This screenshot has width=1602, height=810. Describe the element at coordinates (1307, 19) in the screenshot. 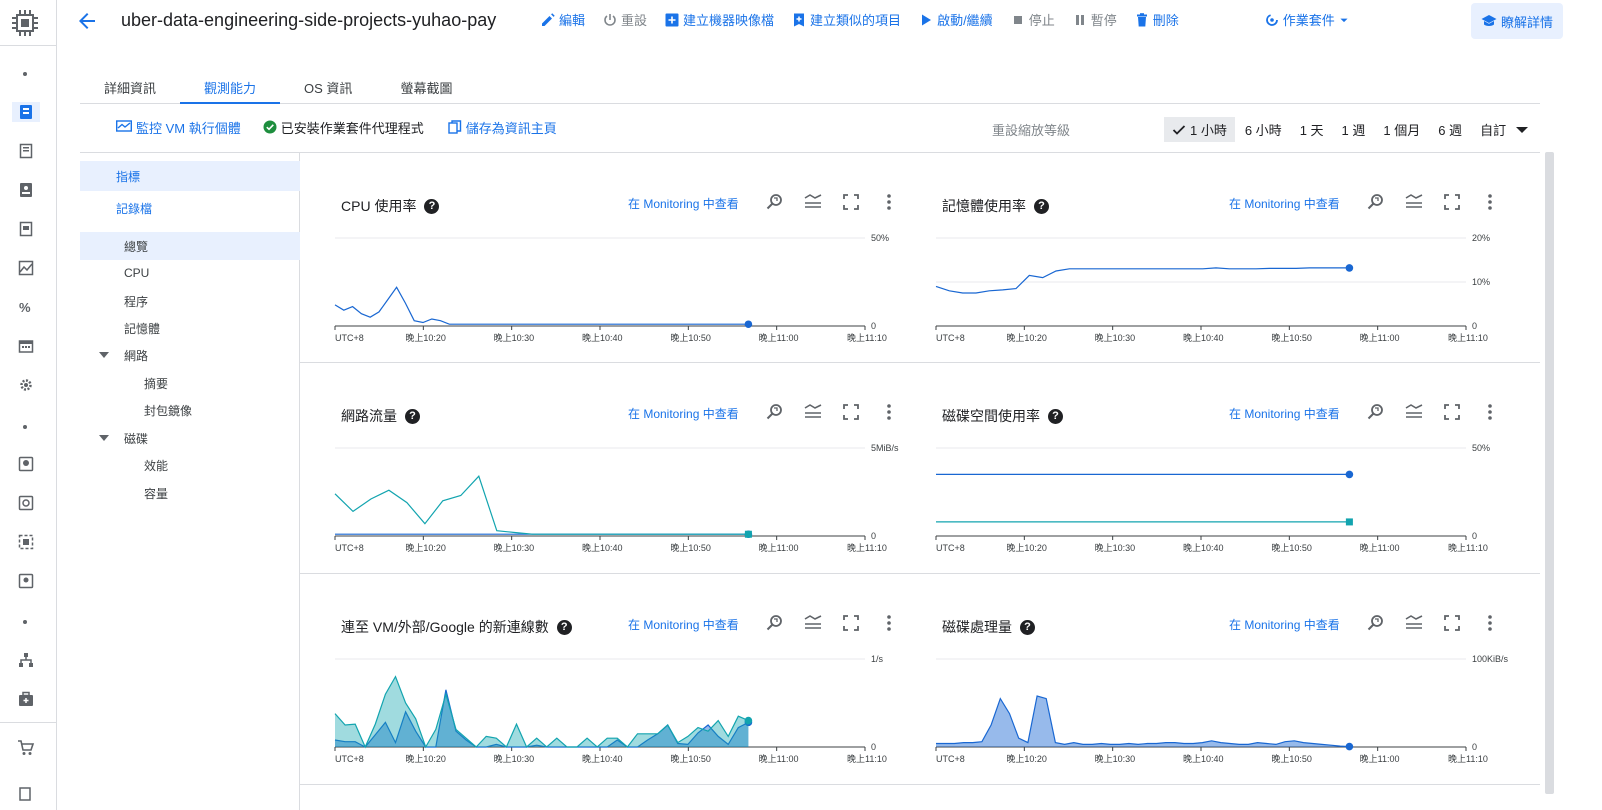

I see `ops-suite-dropdown: 作業套件` at that location.